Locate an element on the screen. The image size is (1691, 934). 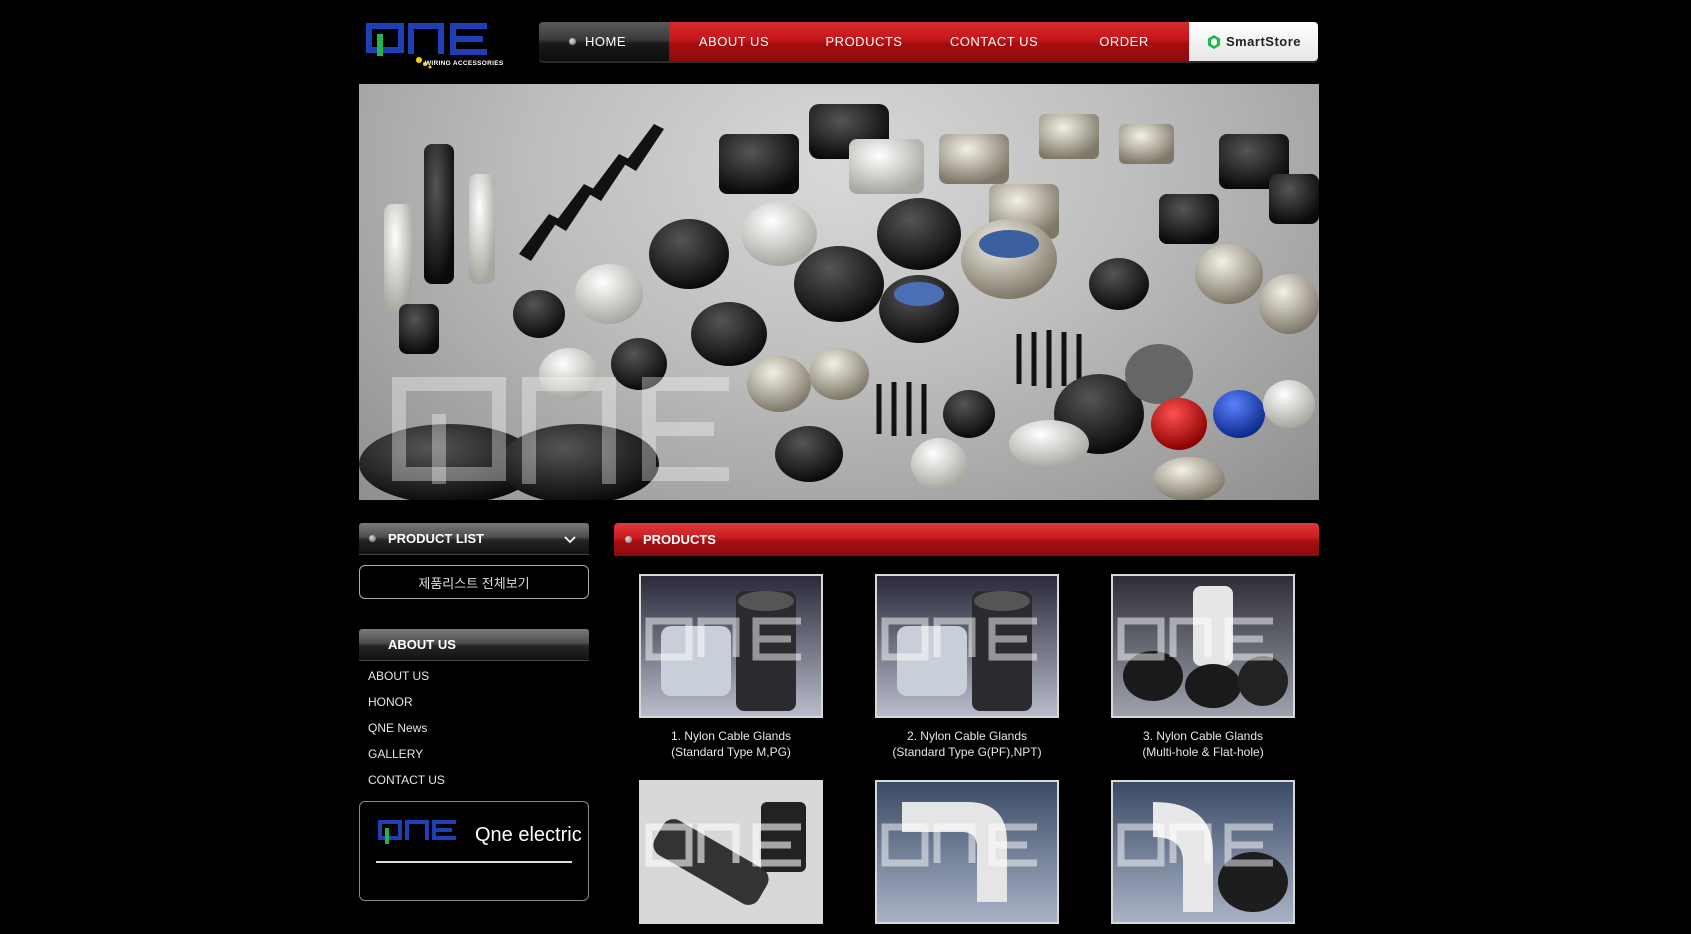
nav-order: ORDER is located at coordinates (1124, 41).